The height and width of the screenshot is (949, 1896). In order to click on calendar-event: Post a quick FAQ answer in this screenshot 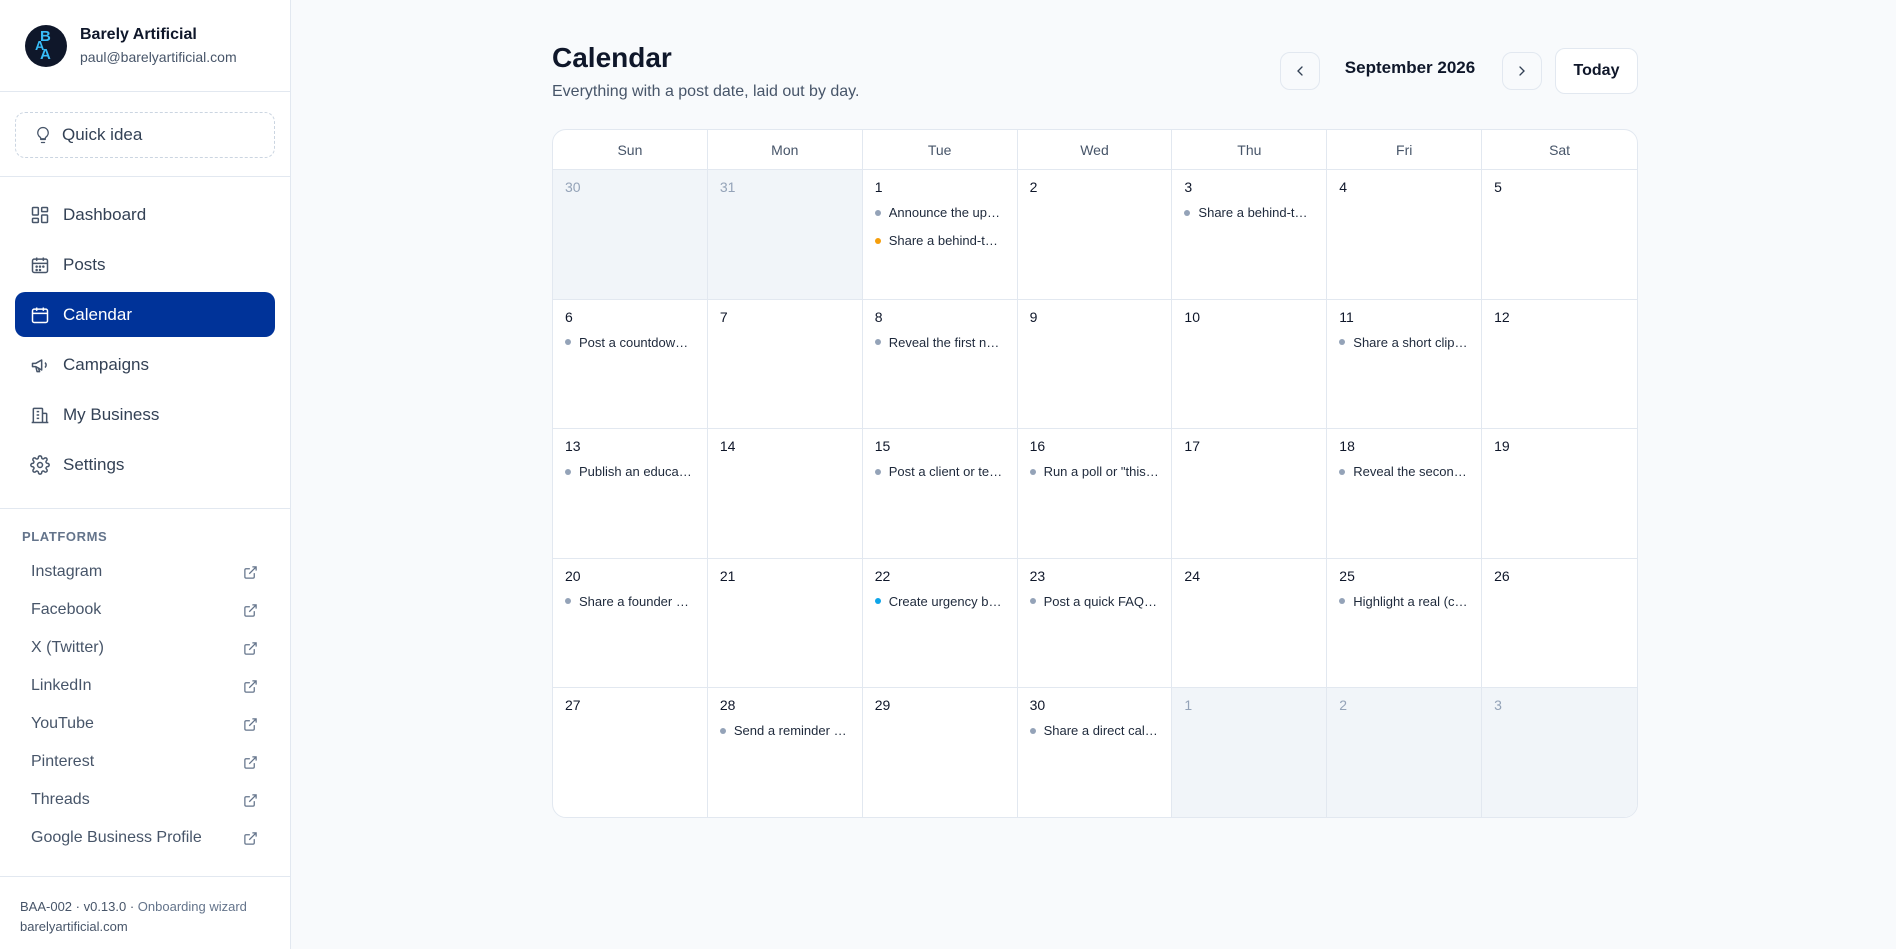, I will do `click(1094, 601)`.